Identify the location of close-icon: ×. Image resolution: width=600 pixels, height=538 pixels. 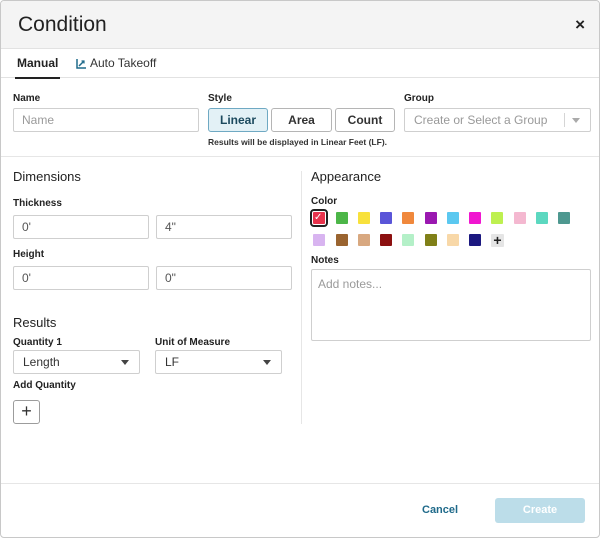
(580, 25).